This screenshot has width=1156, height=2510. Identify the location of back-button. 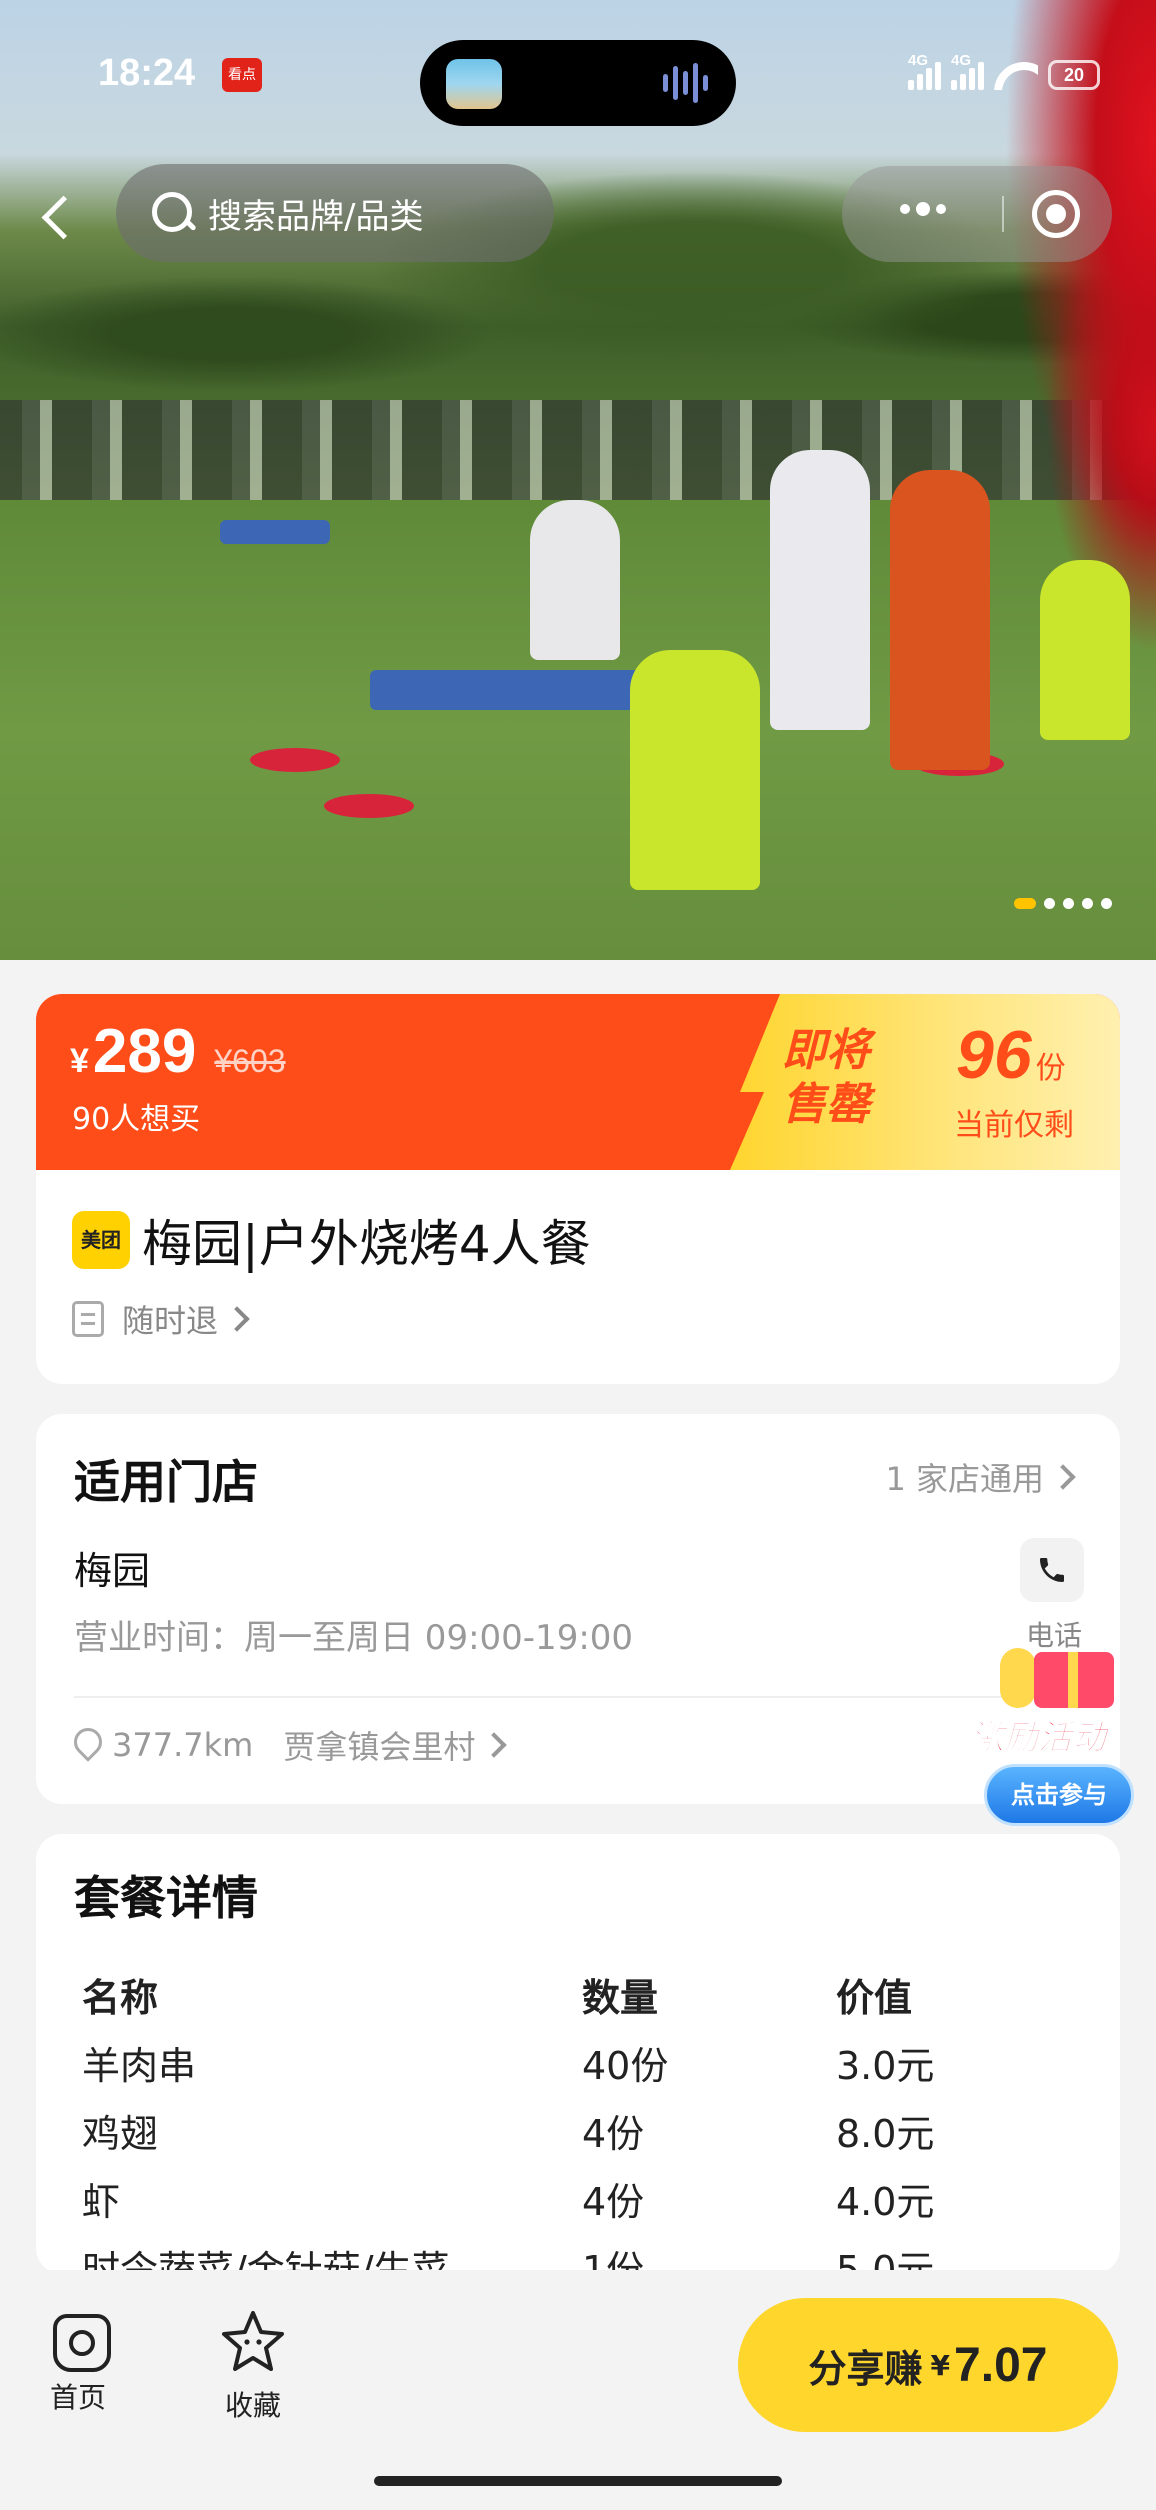
(57, 215).